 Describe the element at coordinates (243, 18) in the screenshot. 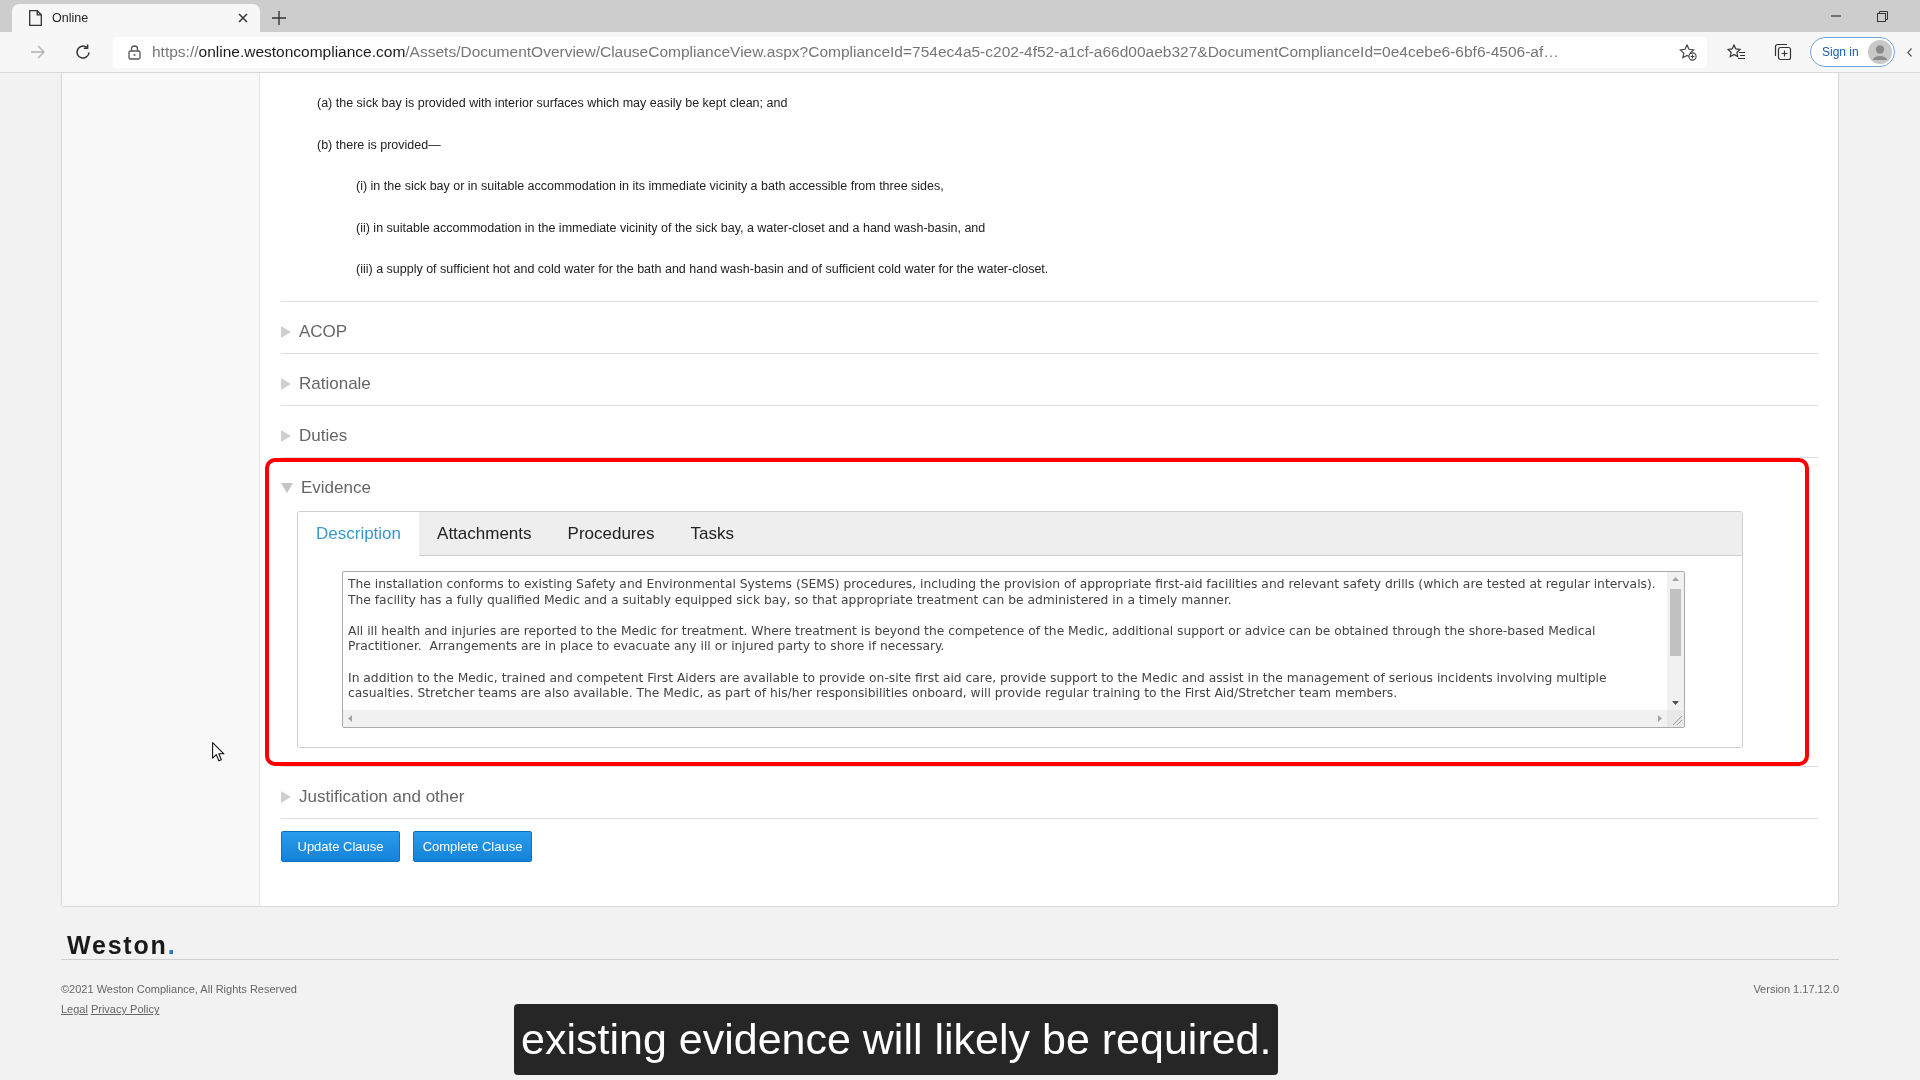

I see `close-icon` at that location.